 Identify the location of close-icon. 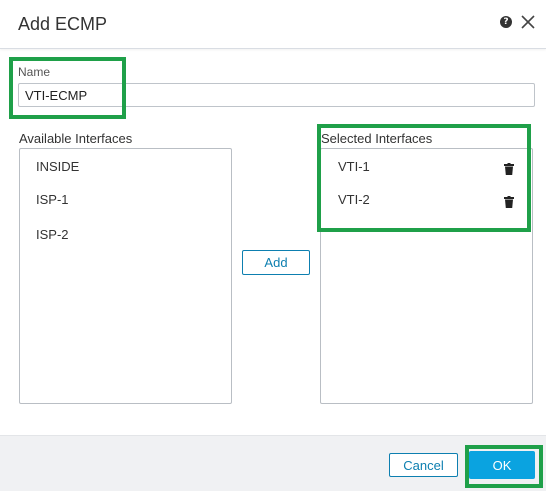
(528, 22).